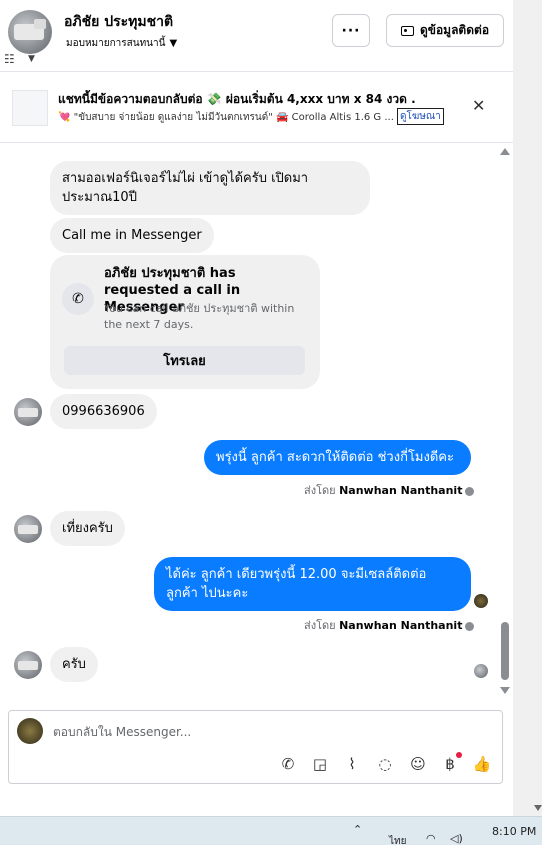  Describe the element at coordinates (263, 732) in the screenshot. I see `reply-input` at that location.